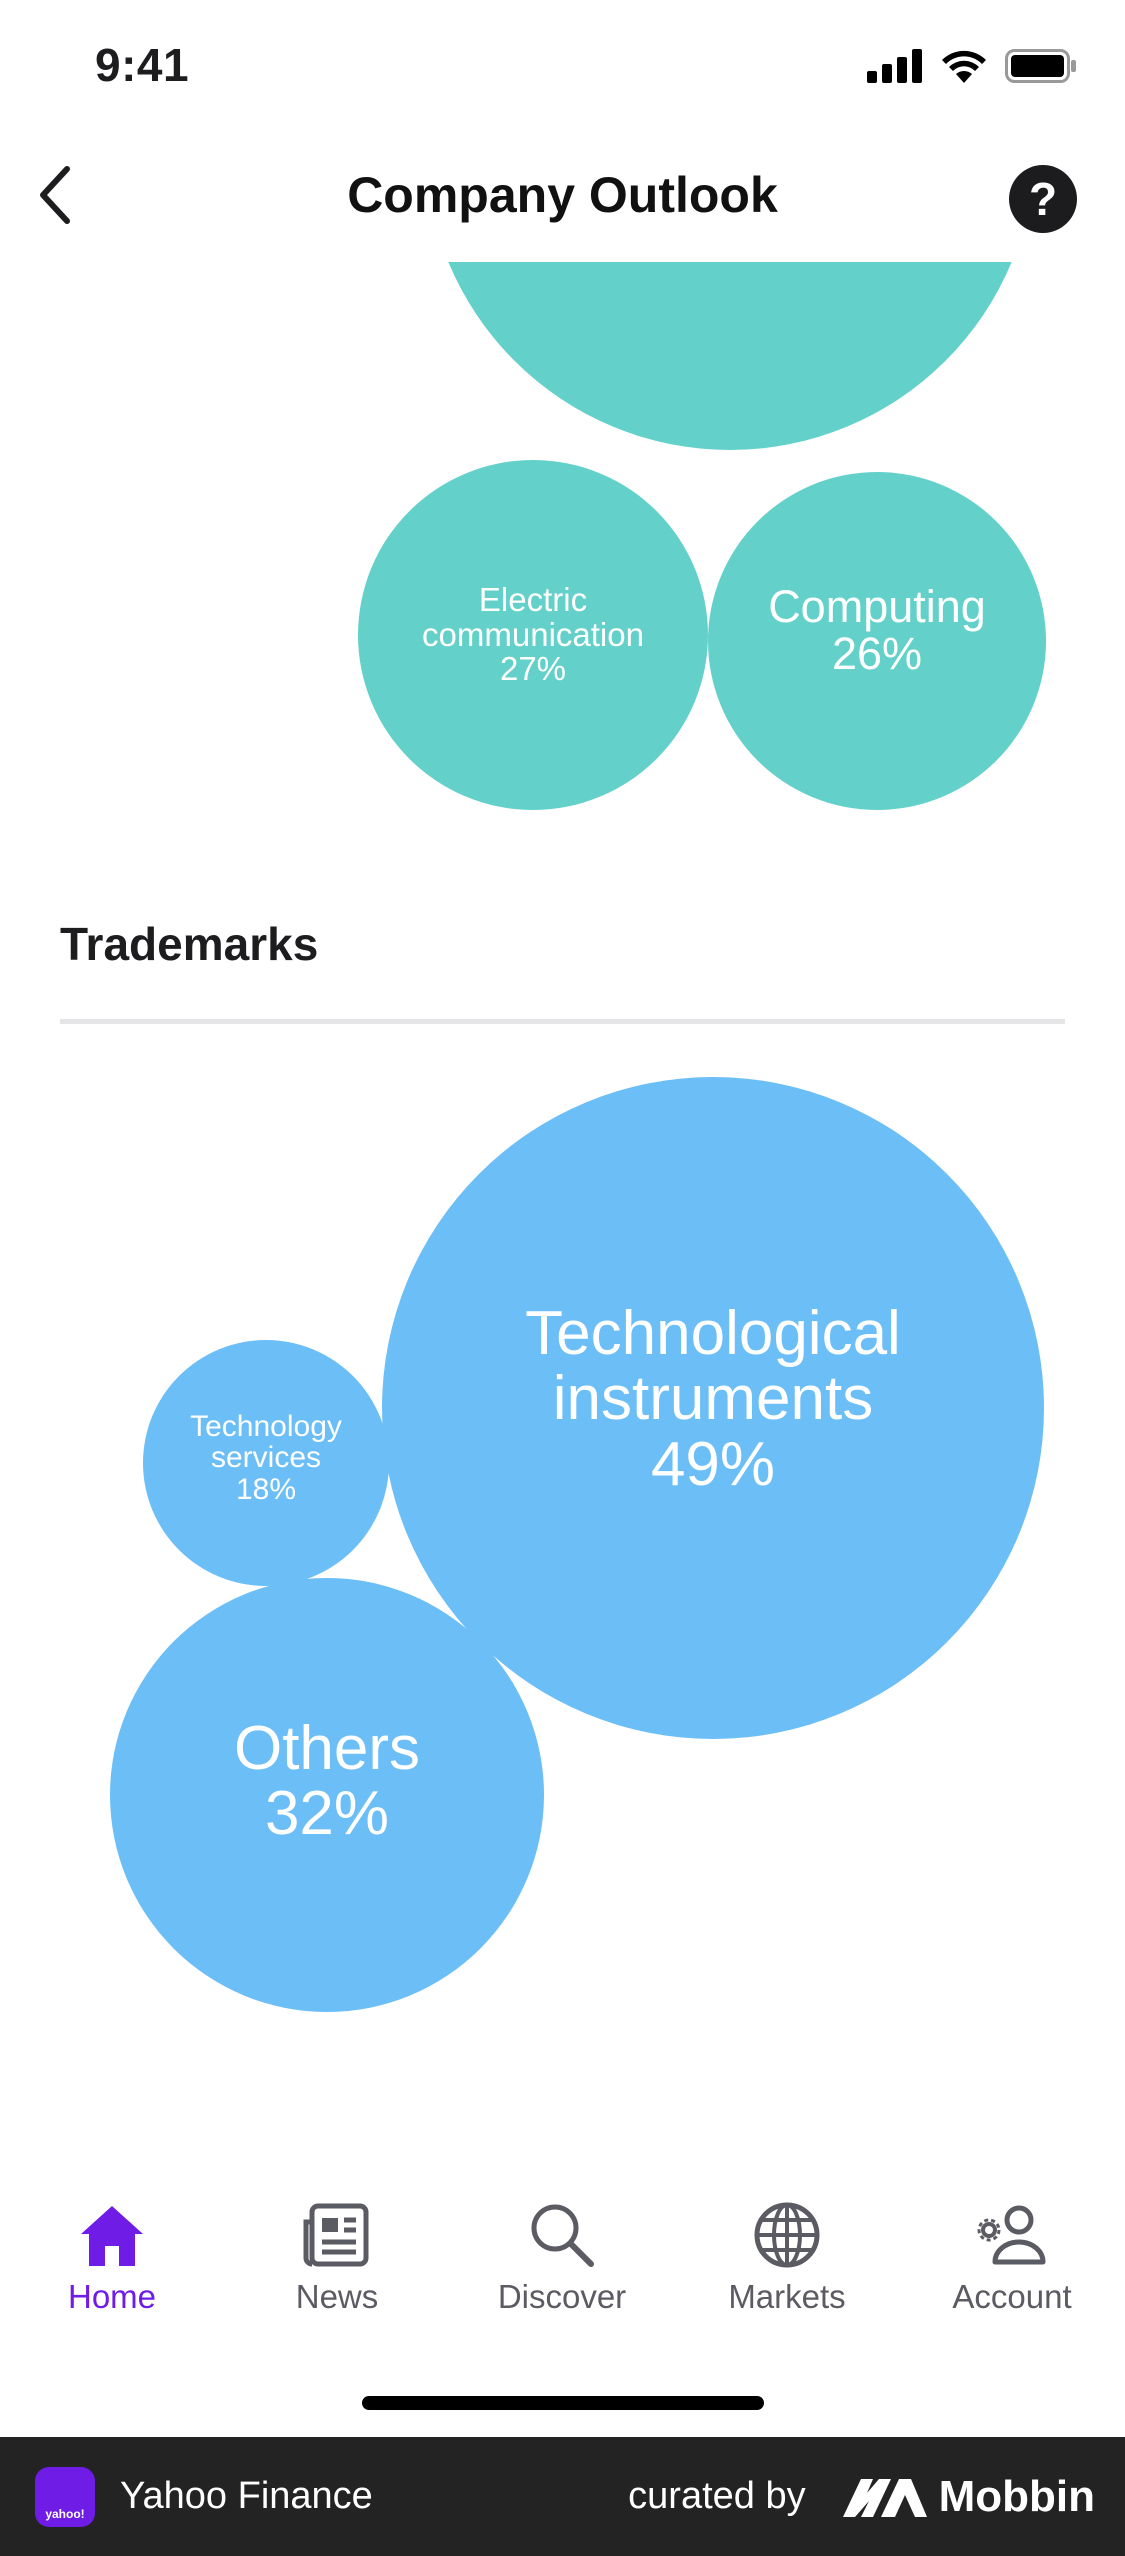 The width and height of the screenshot is (1125, 2556). What do you see at coordinates (246, 2496) in the screenshot?
I see `footer-app-name: Yahoo Finance` at bounding box center [246, 2496].